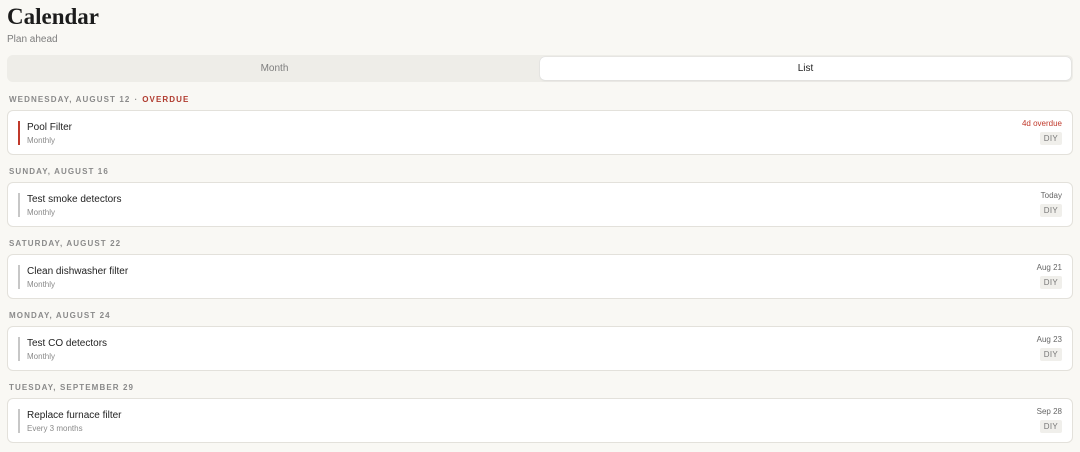 The image size is (1080, 452). I want to click on task-card: Test CO detectors Monthly Aug 23 DIY, so click(540, 348).